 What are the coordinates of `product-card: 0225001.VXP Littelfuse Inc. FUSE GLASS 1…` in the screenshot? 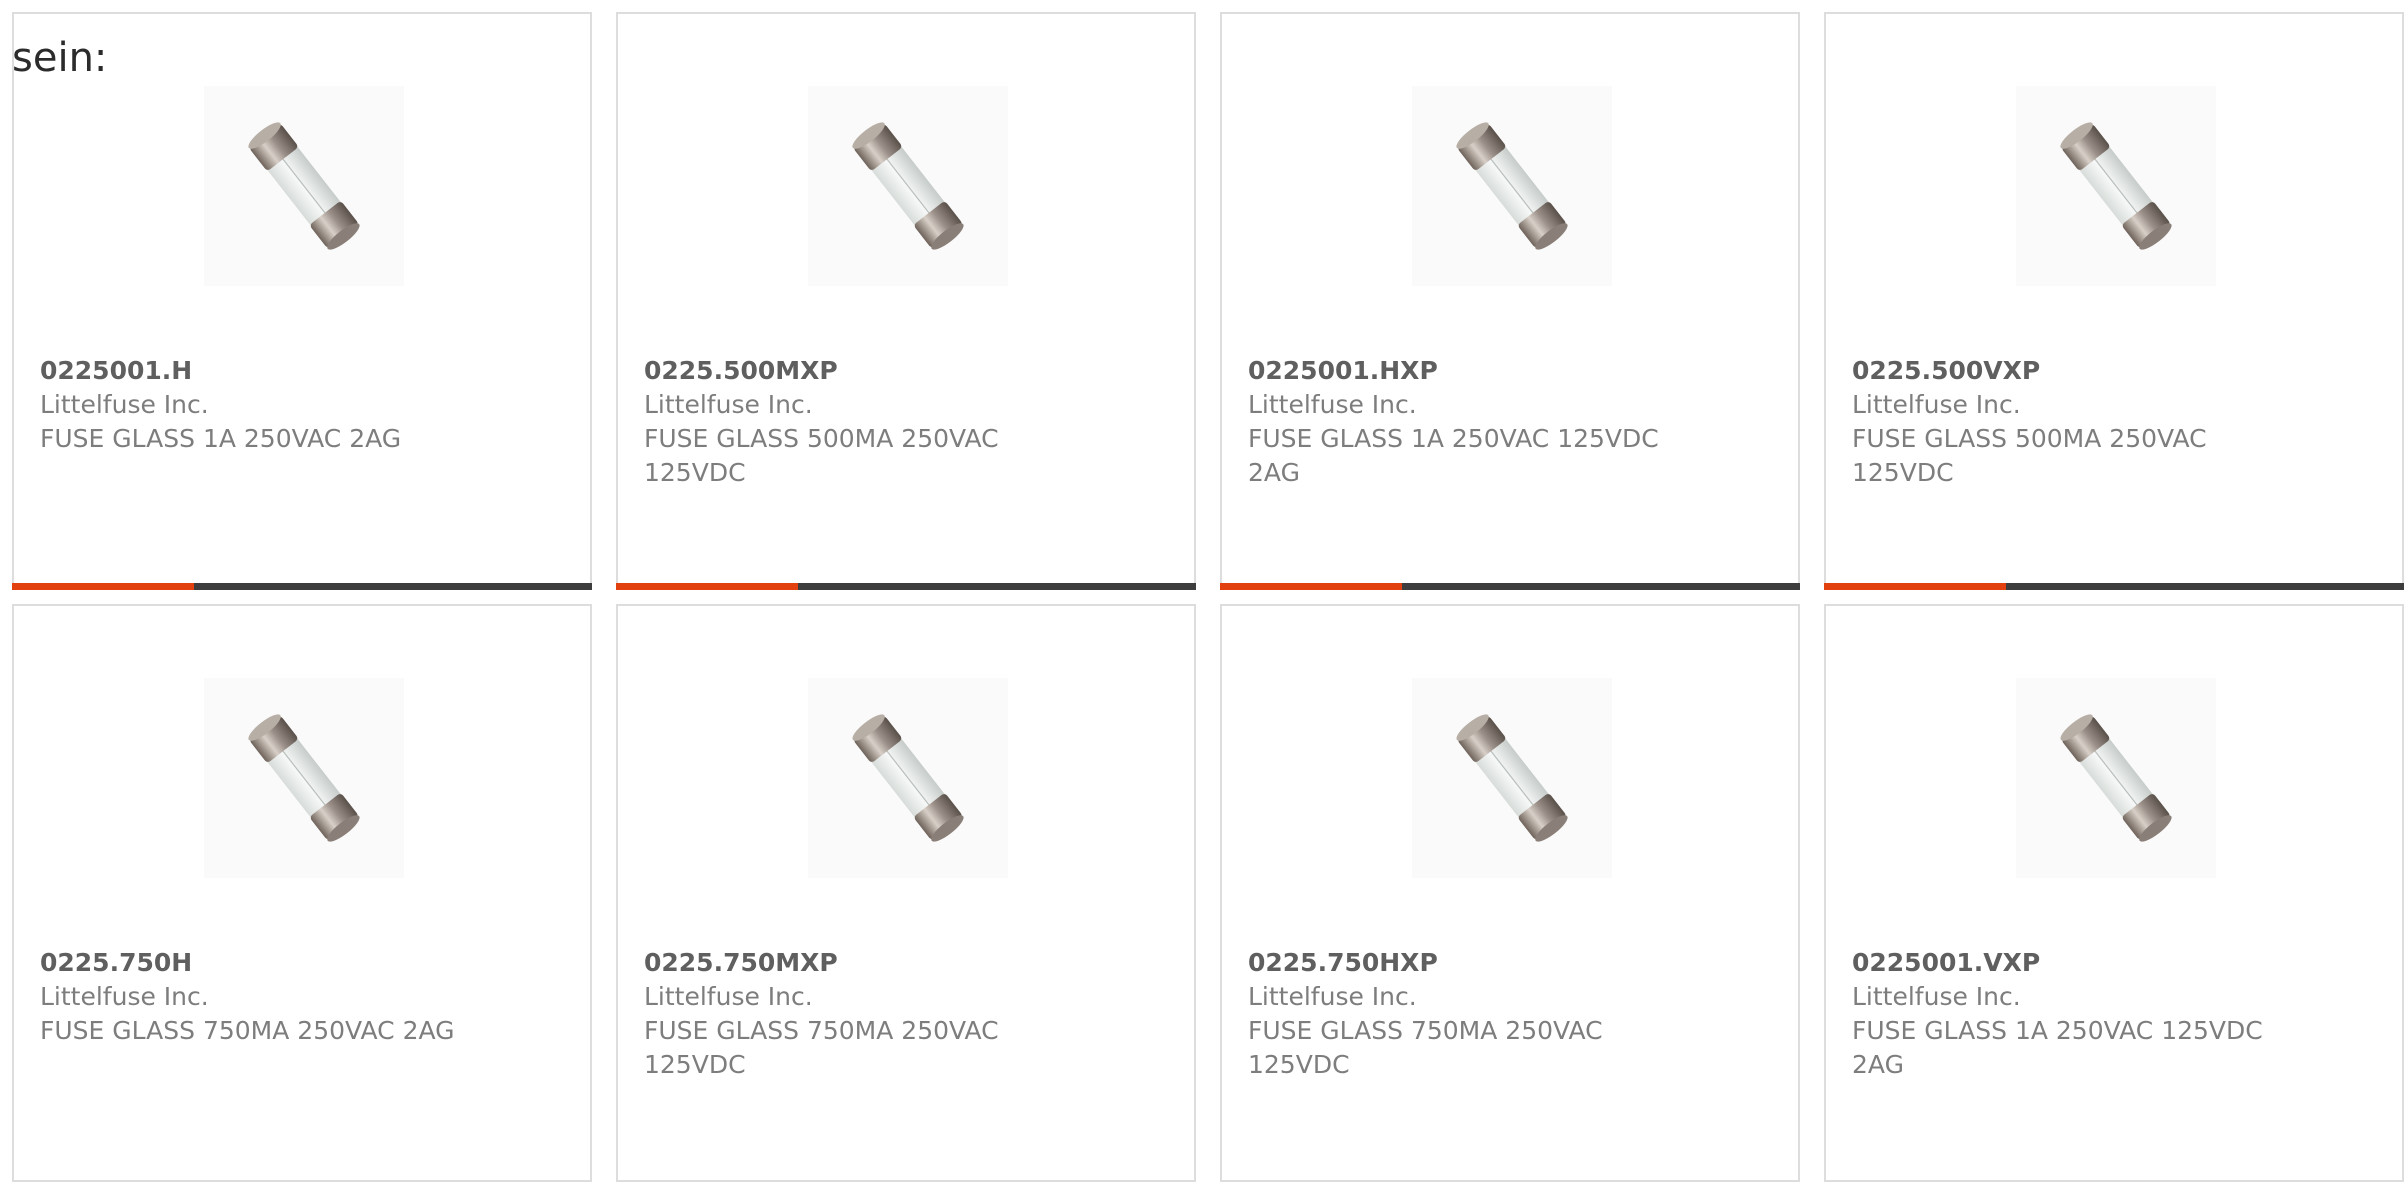 It's located at (2114, 893).